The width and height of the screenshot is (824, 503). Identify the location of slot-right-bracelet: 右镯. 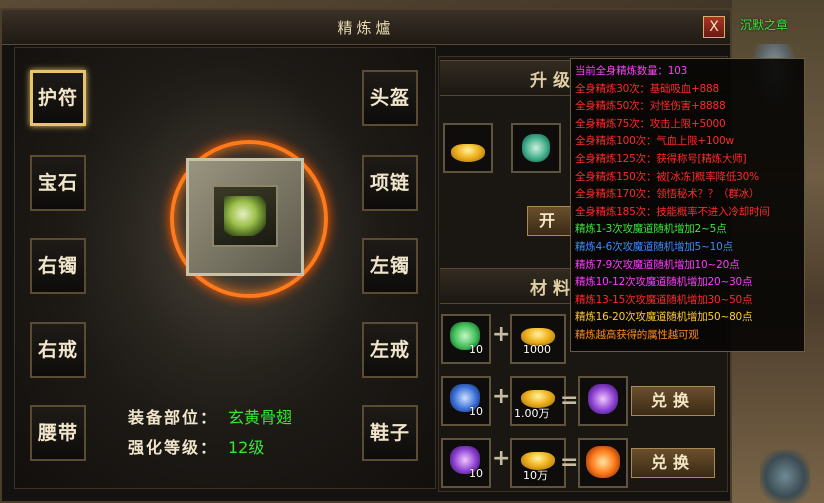
(58, 266).